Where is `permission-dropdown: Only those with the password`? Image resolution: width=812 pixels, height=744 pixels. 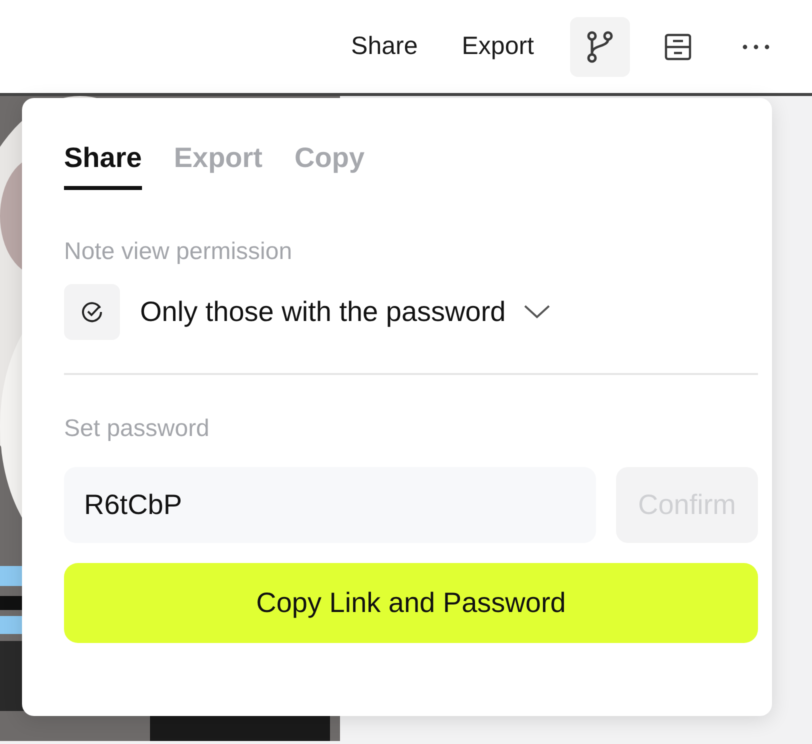
permission-dropdown: Only those with the password is located at coordinates (345, 312).